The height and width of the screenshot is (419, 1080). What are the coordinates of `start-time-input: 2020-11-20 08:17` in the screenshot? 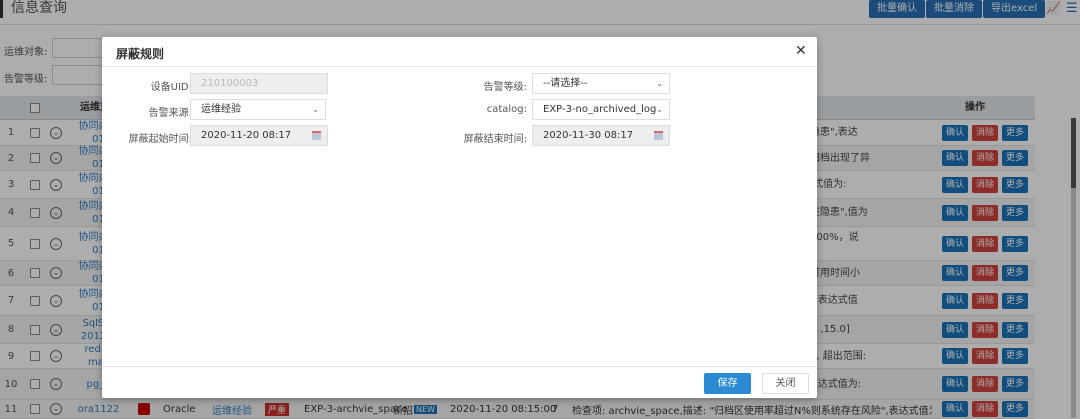 It's located at (259, 135).